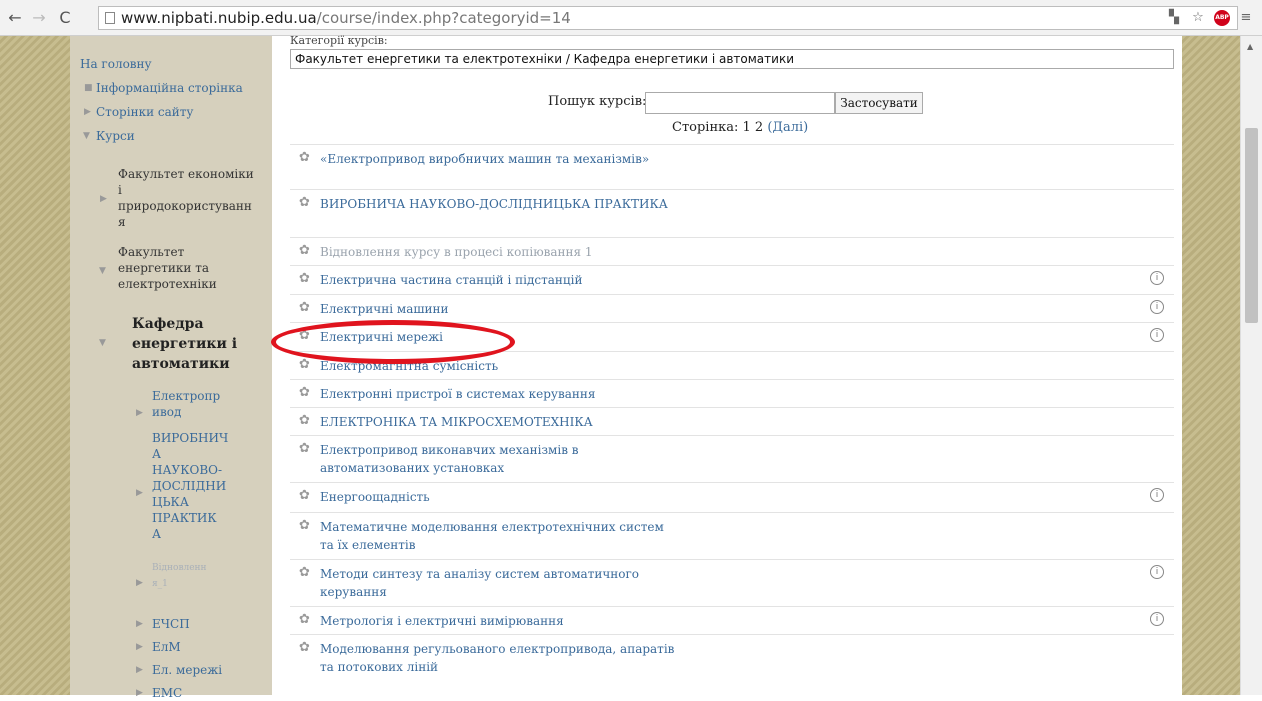 Image resolution: width=1262 pixels, height=701 pixels. Describe the element at coordinates (879, 103) in the screenshot. I see `search-apply-button: Застосувати` at that location.